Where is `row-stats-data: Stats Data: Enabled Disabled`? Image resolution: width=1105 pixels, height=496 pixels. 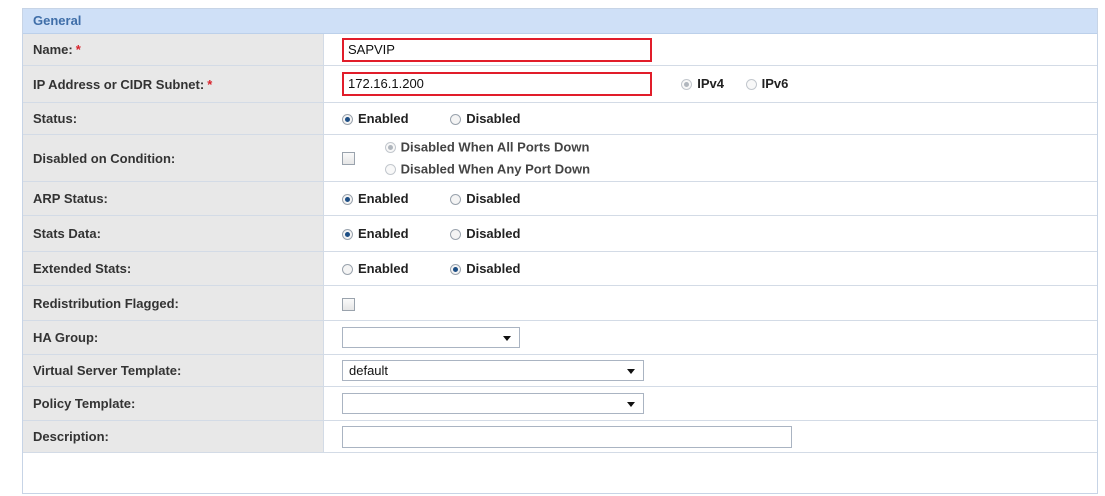 row-stats-data: Stats Data: Enabled Disabled is located at coordinates (560, 233).